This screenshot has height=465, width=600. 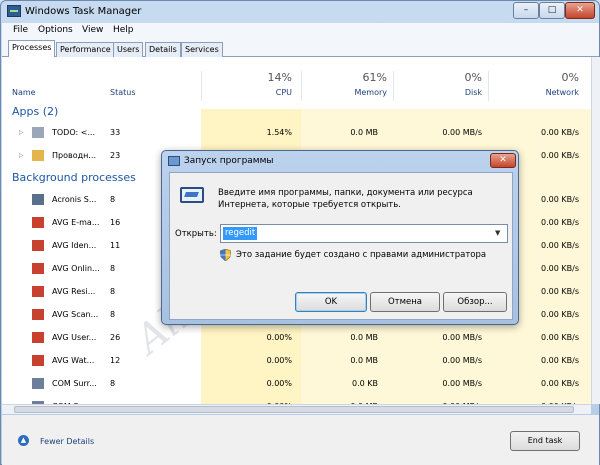 I want to click on footer: ▲ Fewer Details End task, so click(x=300, y=440).